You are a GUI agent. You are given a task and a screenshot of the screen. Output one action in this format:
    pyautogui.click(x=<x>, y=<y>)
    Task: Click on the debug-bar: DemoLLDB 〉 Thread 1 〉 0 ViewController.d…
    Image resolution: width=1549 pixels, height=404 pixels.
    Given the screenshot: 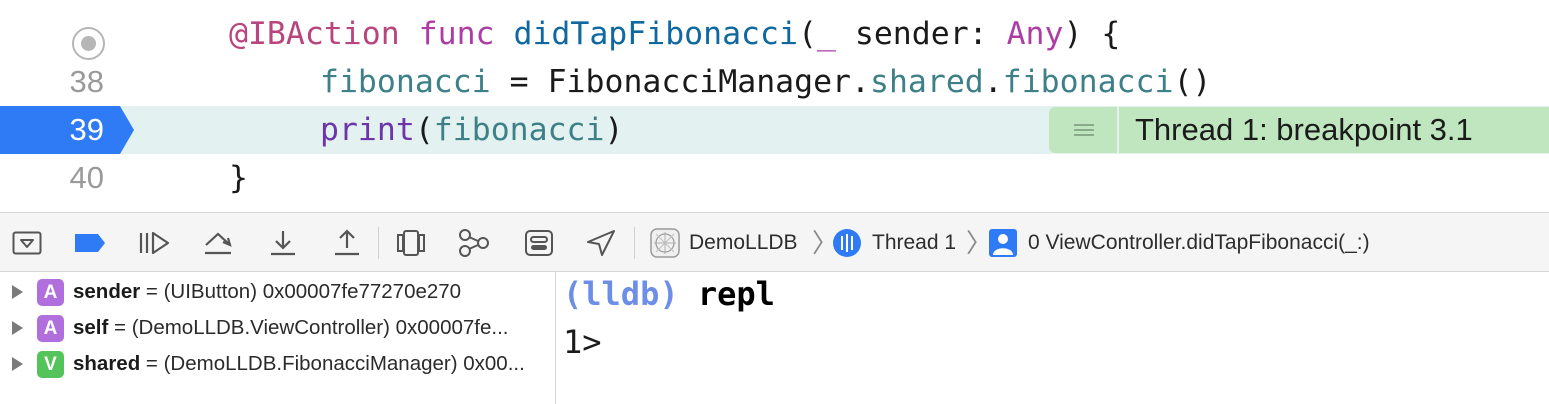 What is the action you would take?
    pyautogui.click(x=774, y=242)
    